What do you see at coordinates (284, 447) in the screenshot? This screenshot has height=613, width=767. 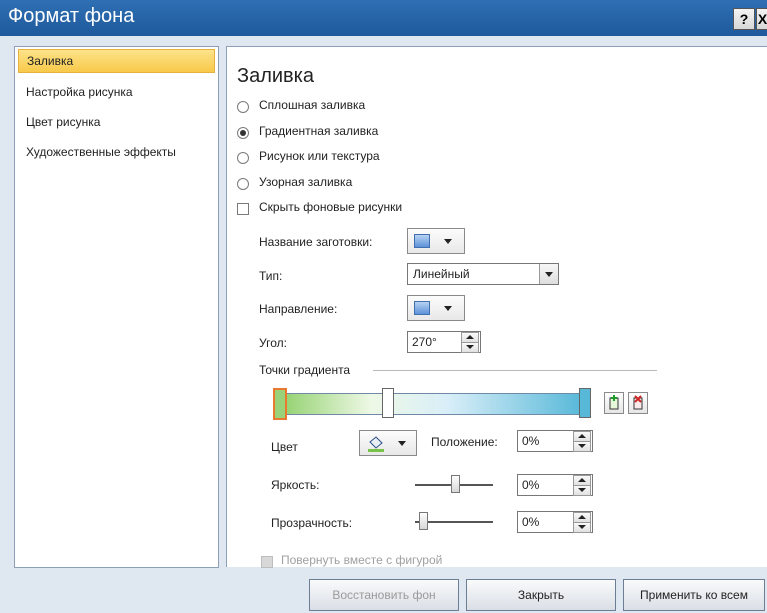 I see `color-label: Цвет` at bounding box center [284, 447].